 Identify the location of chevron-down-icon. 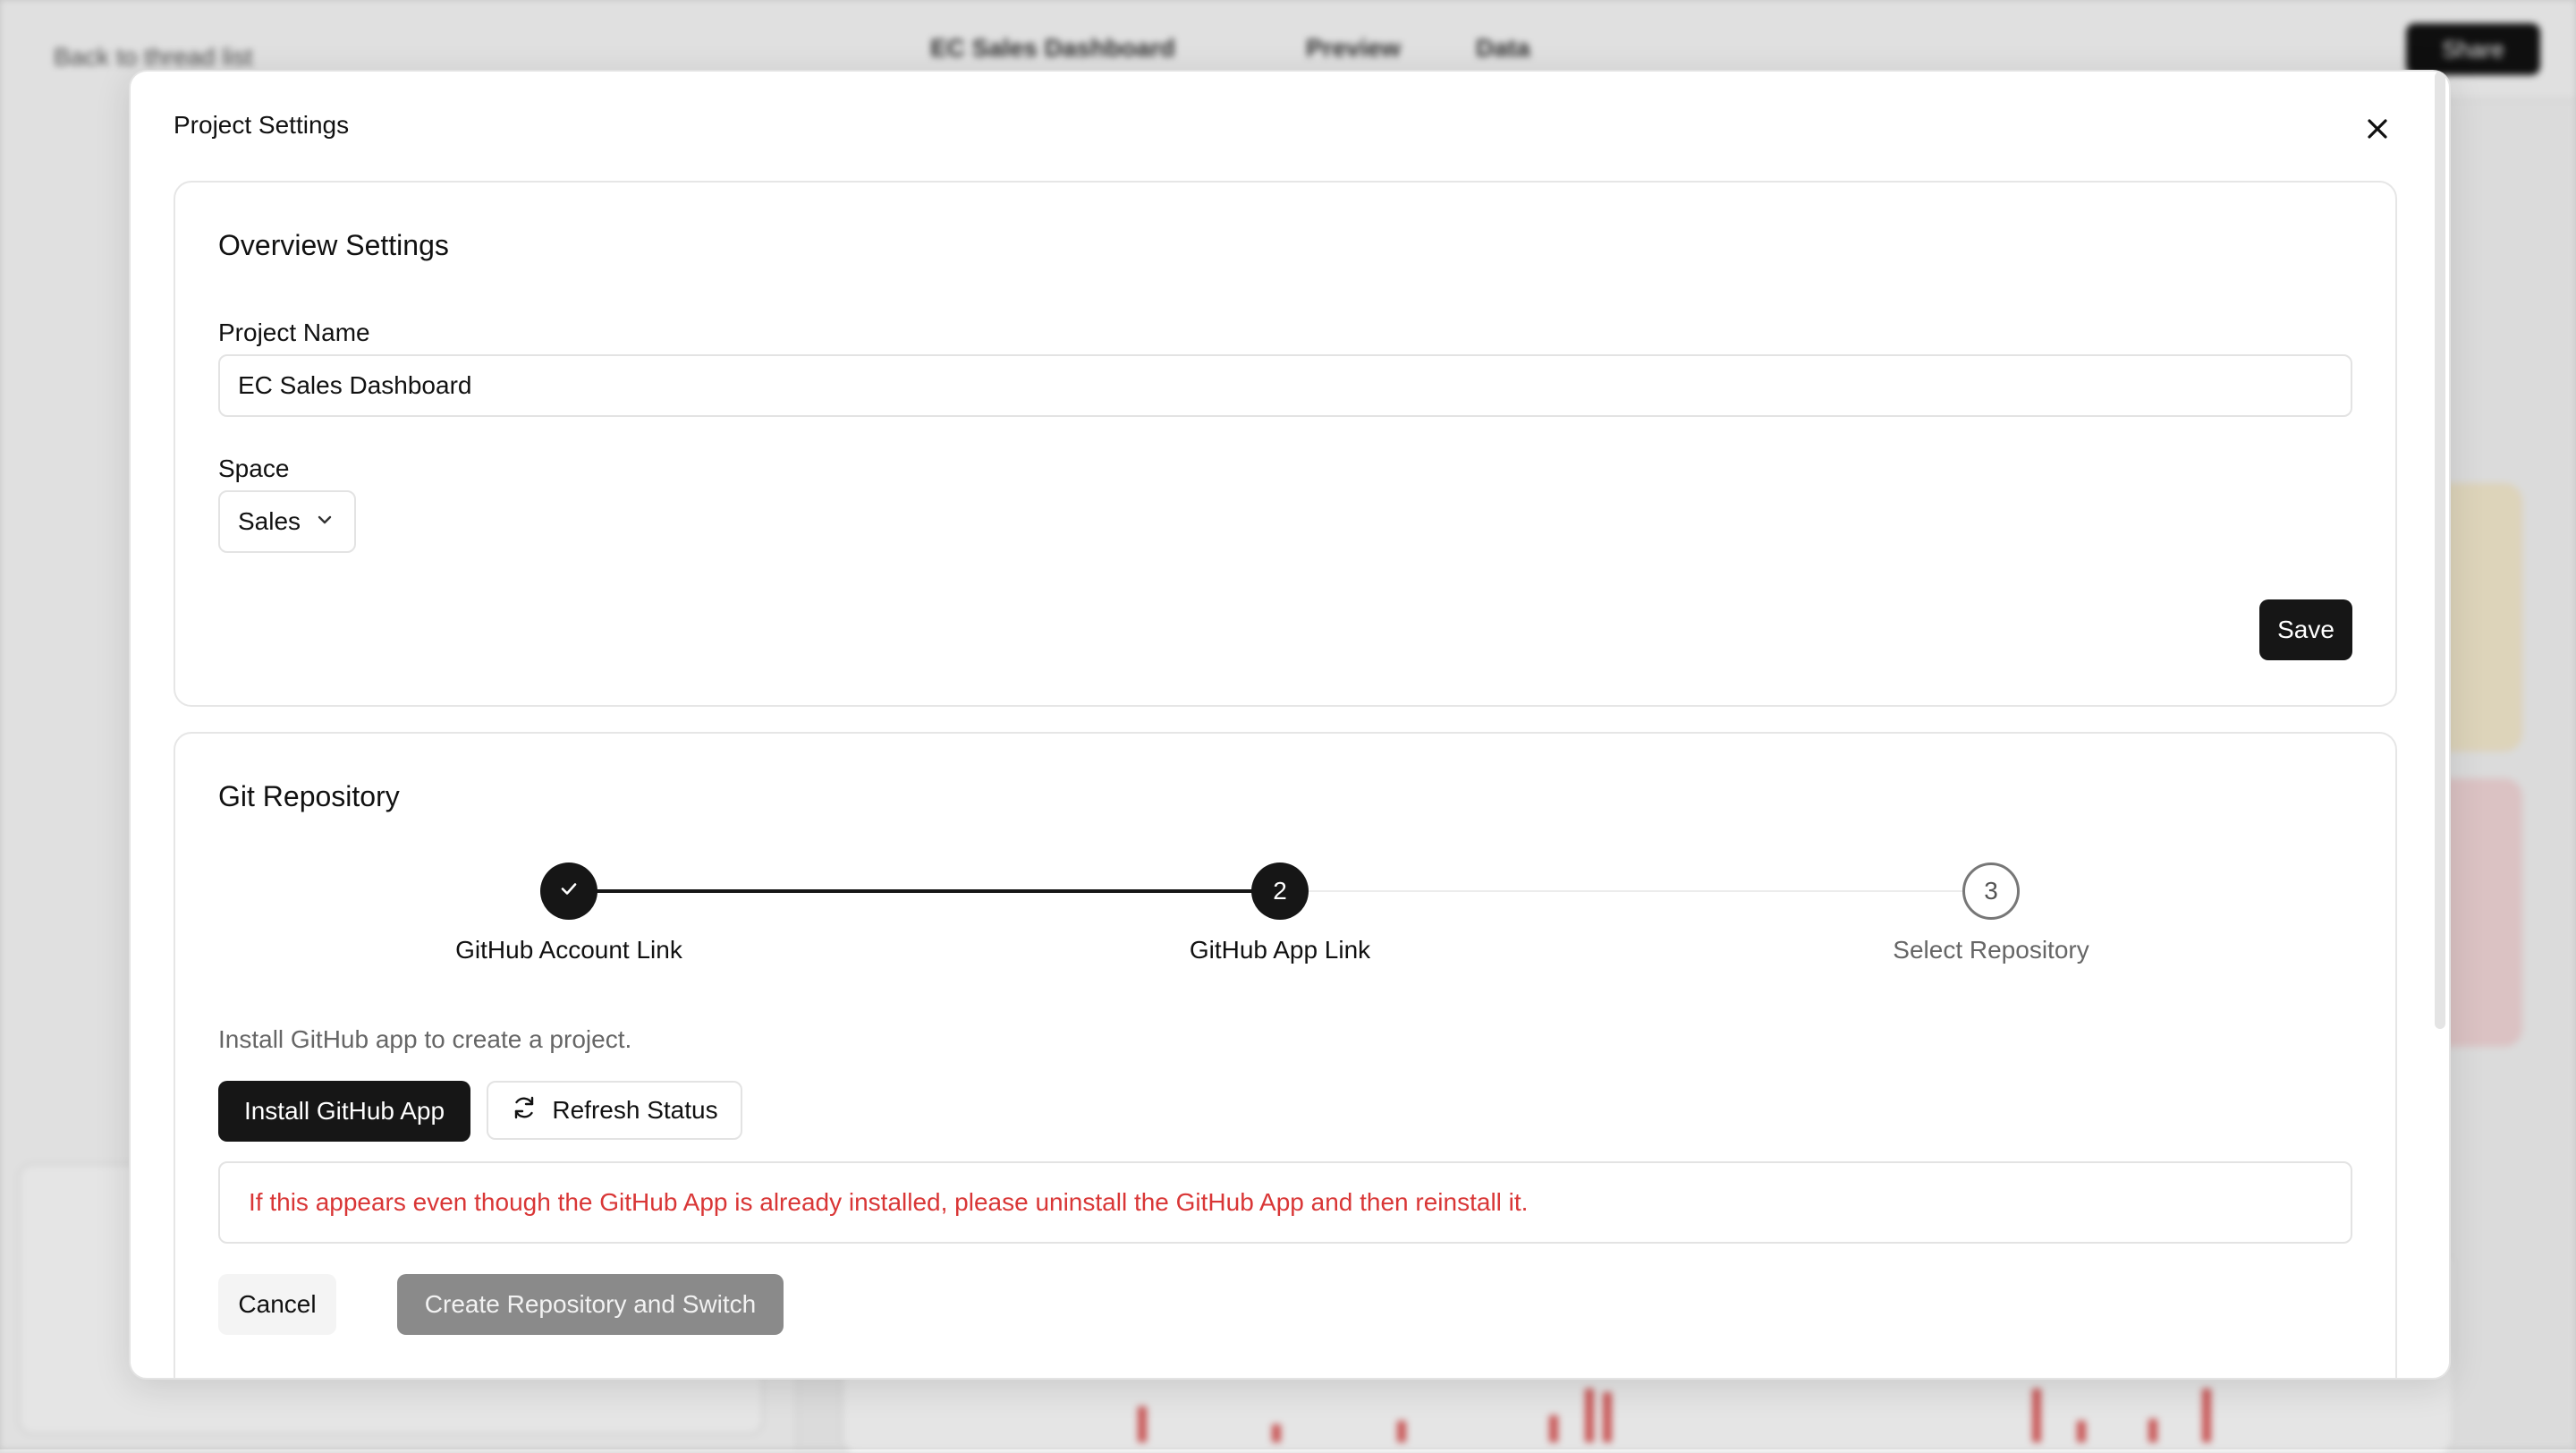
(325, 521).